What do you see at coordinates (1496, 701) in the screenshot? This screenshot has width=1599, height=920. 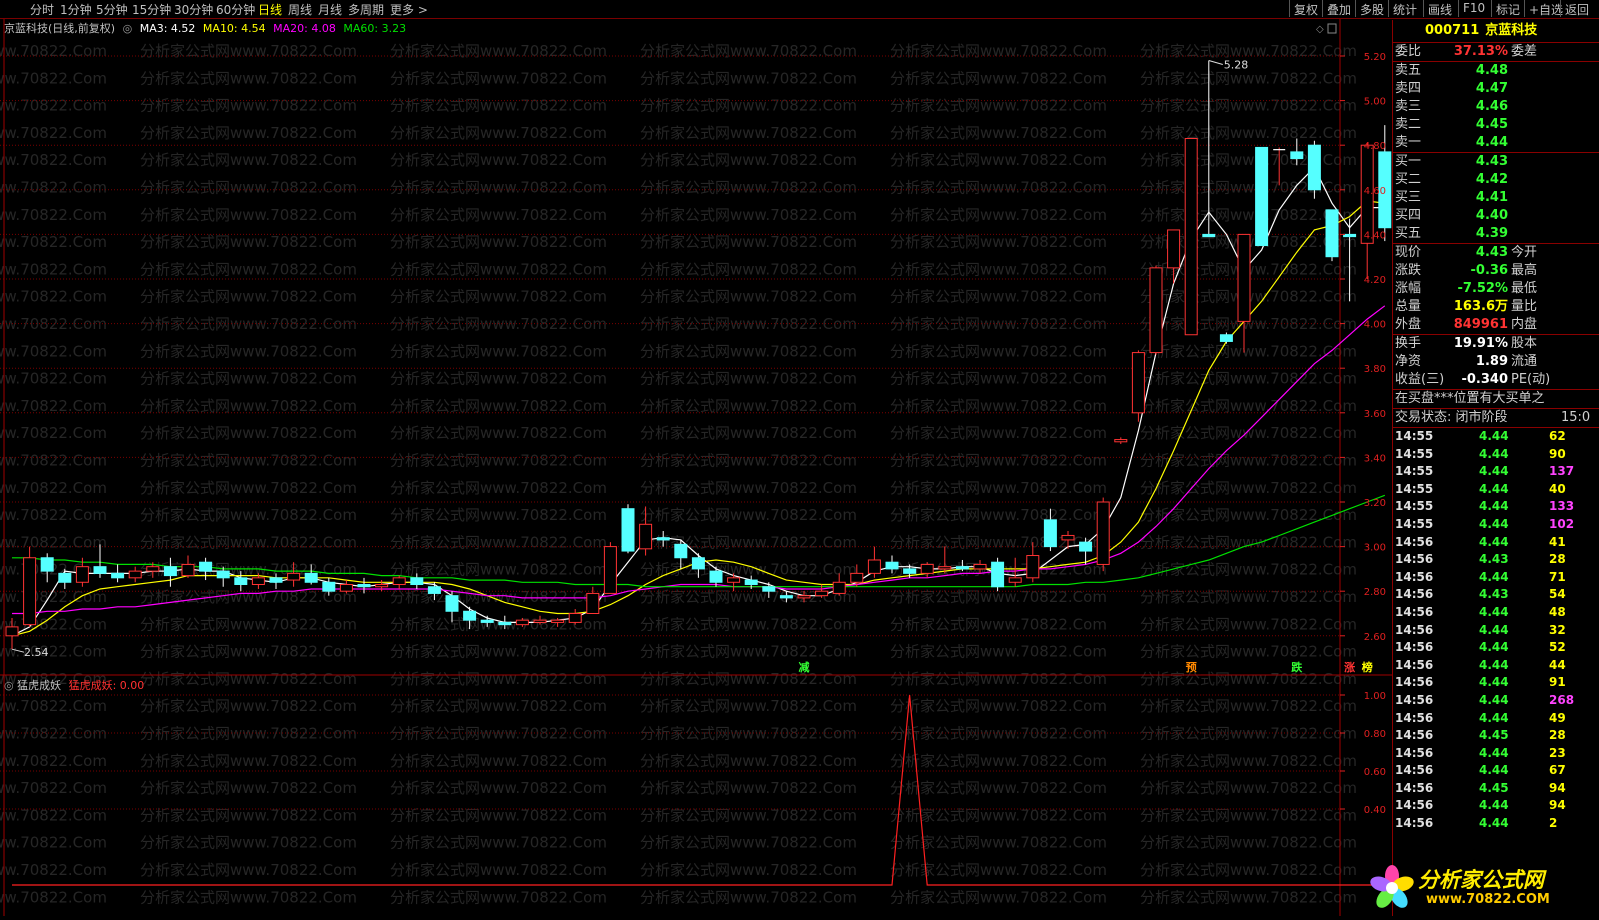 I see `tick-row: 14:56 4.44 268` at bounding box center [1496, 701].